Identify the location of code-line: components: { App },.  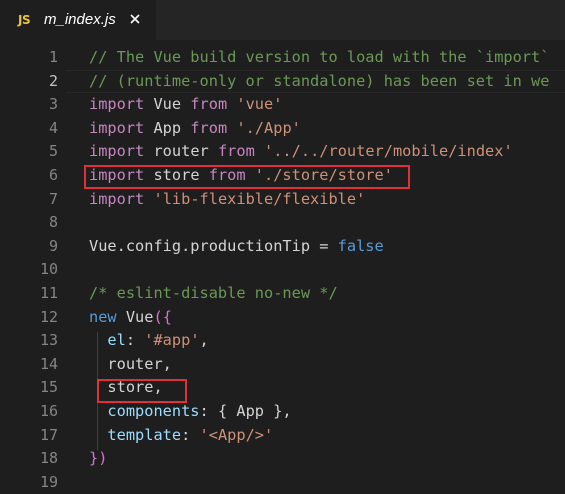
(190, 412).